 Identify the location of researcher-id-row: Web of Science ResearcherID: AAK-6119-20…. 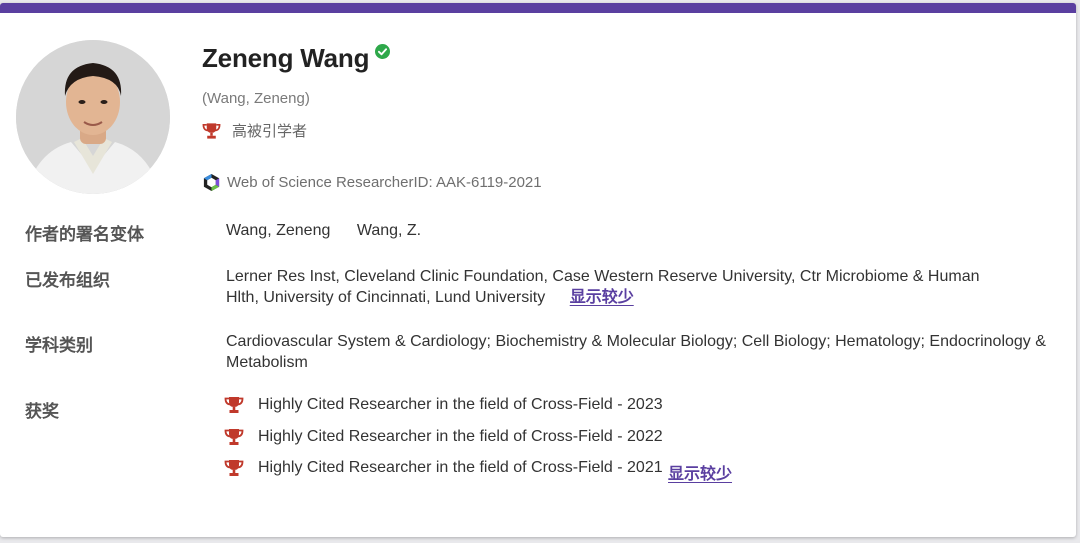
(372, 182).